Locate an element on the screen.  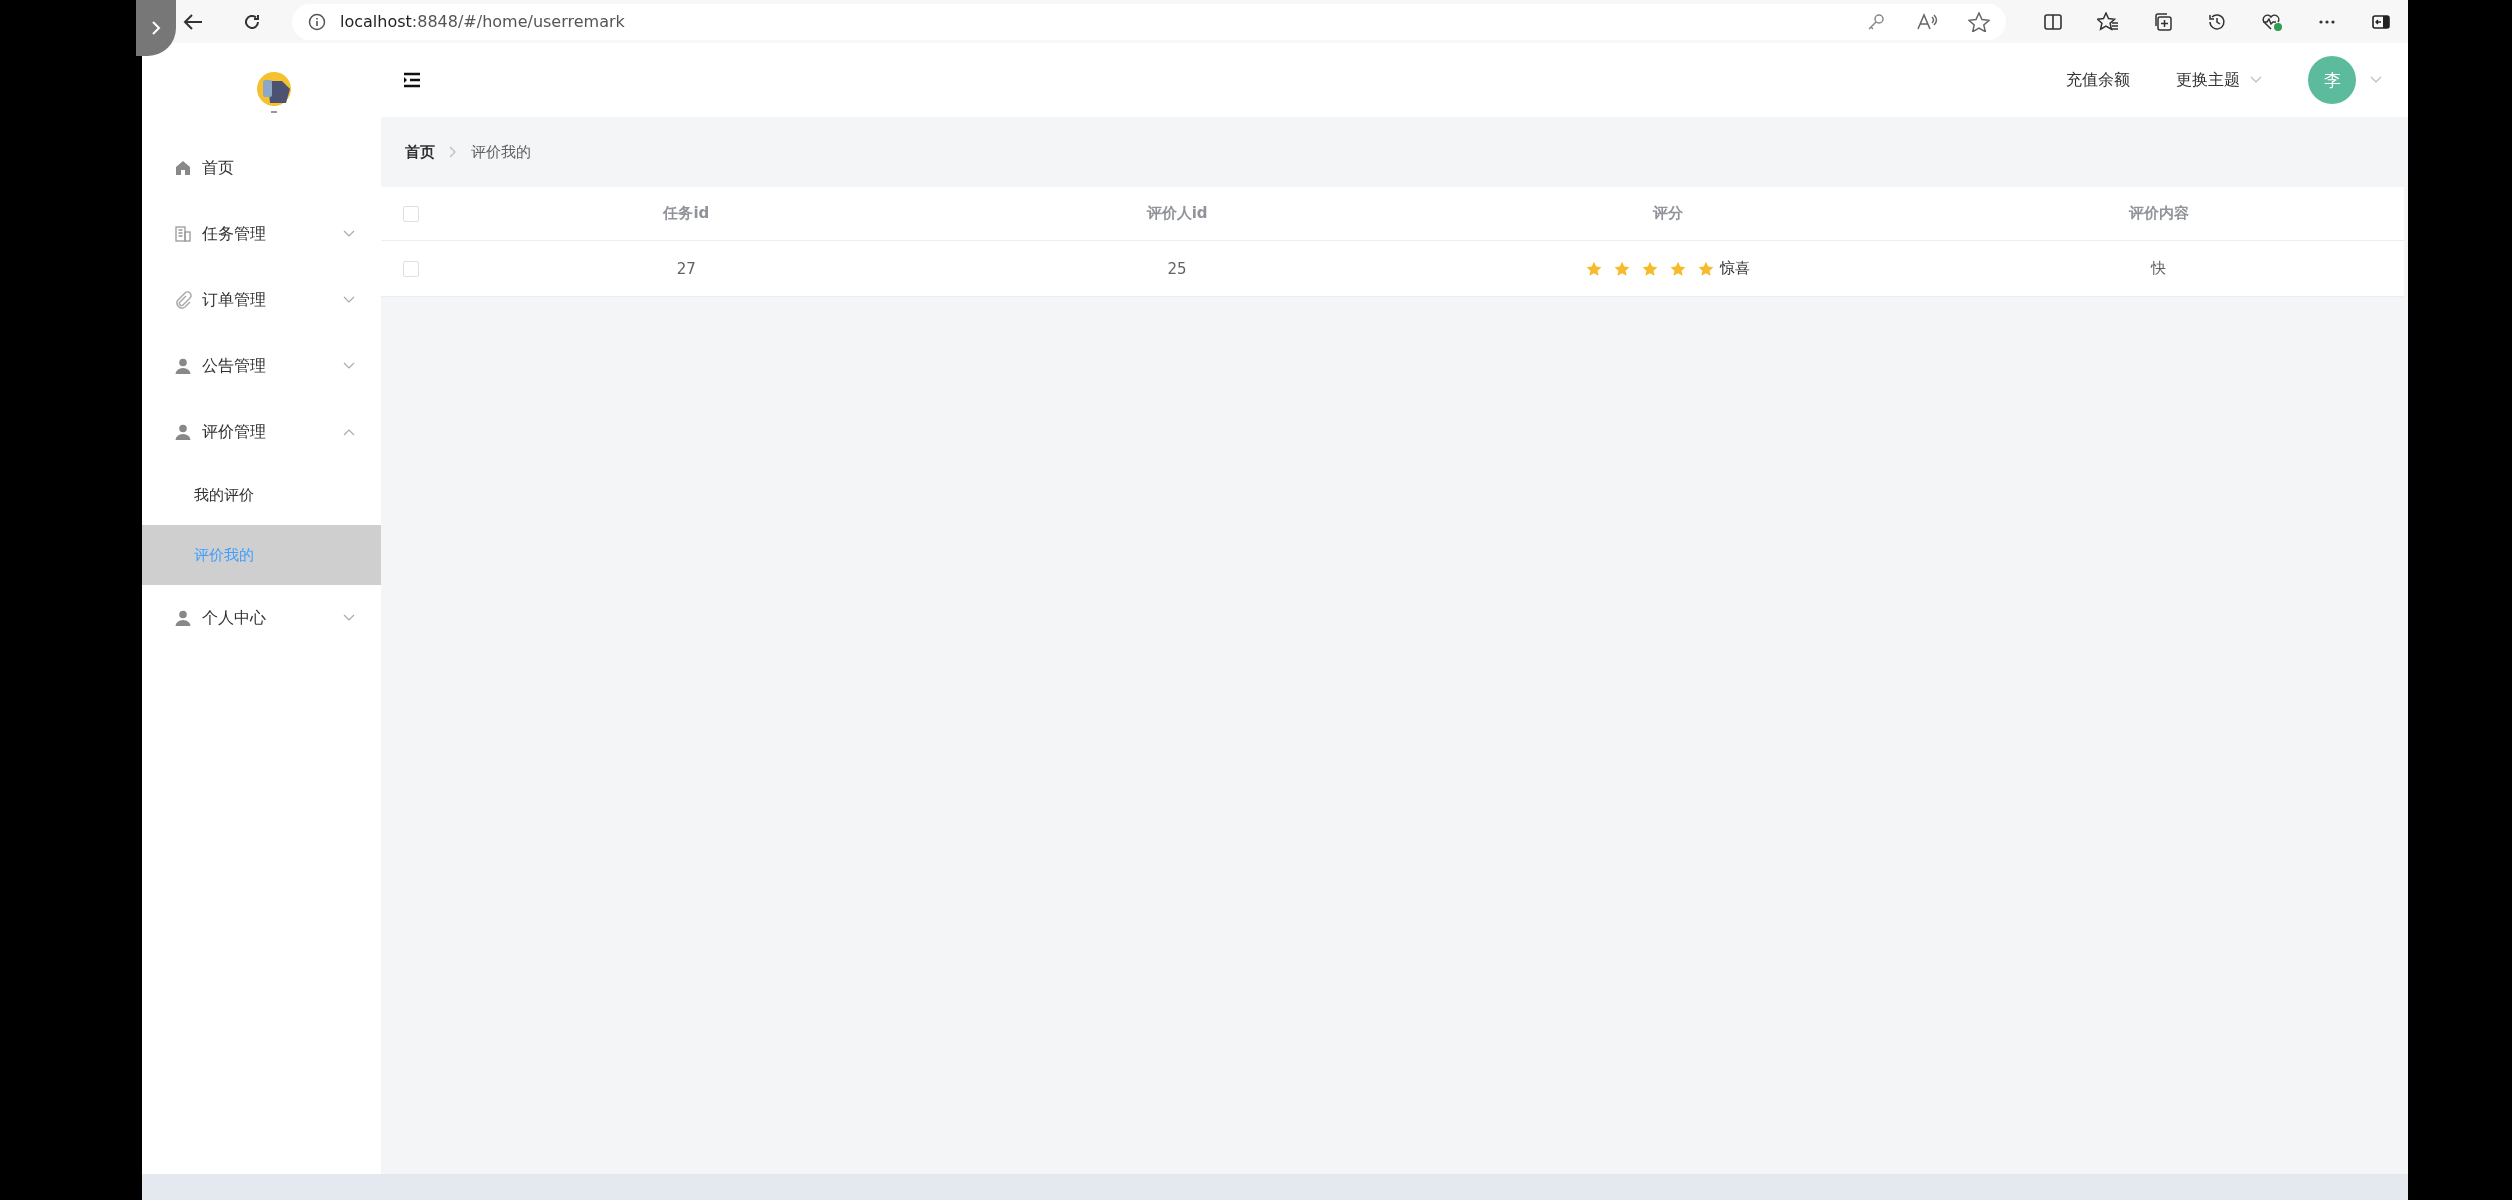
table-cell-text: 27 is located at coordinates (686, 268).